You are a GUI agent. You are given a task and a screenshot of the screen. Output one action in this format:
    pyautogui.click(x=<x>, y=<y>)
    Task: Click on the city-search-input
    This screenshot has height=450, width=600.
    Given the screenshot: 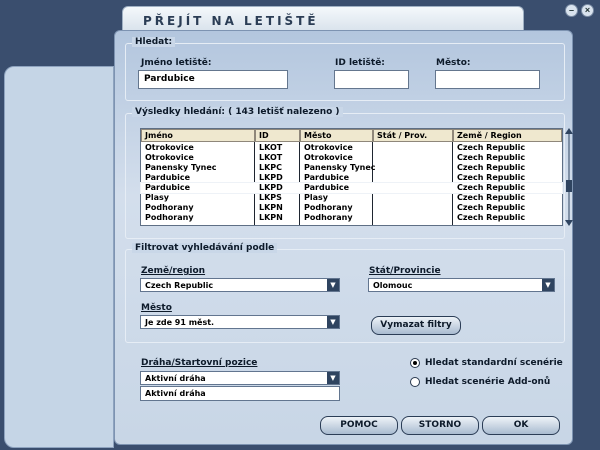 What is the action you would take?
    pyautogui.click(x=487, y=79)
    